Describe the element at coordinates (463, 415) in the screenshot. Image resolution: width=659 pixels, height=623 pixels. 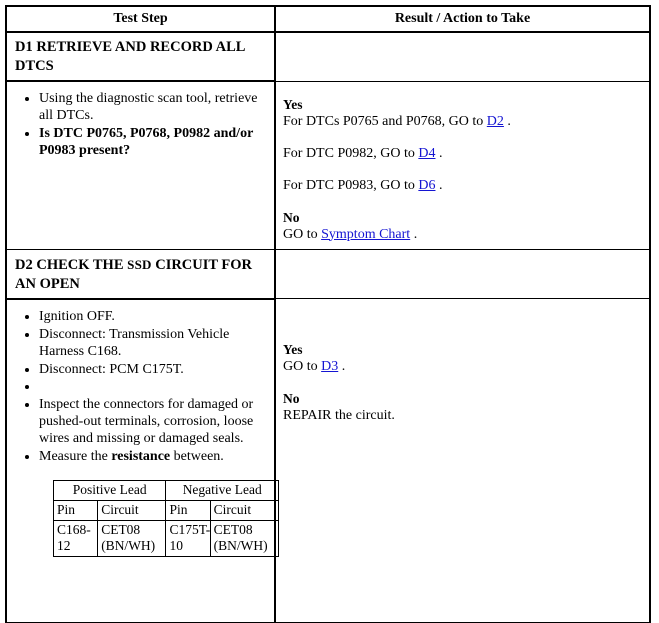
I see `result-line: REPAIR the circuit.` at that location.